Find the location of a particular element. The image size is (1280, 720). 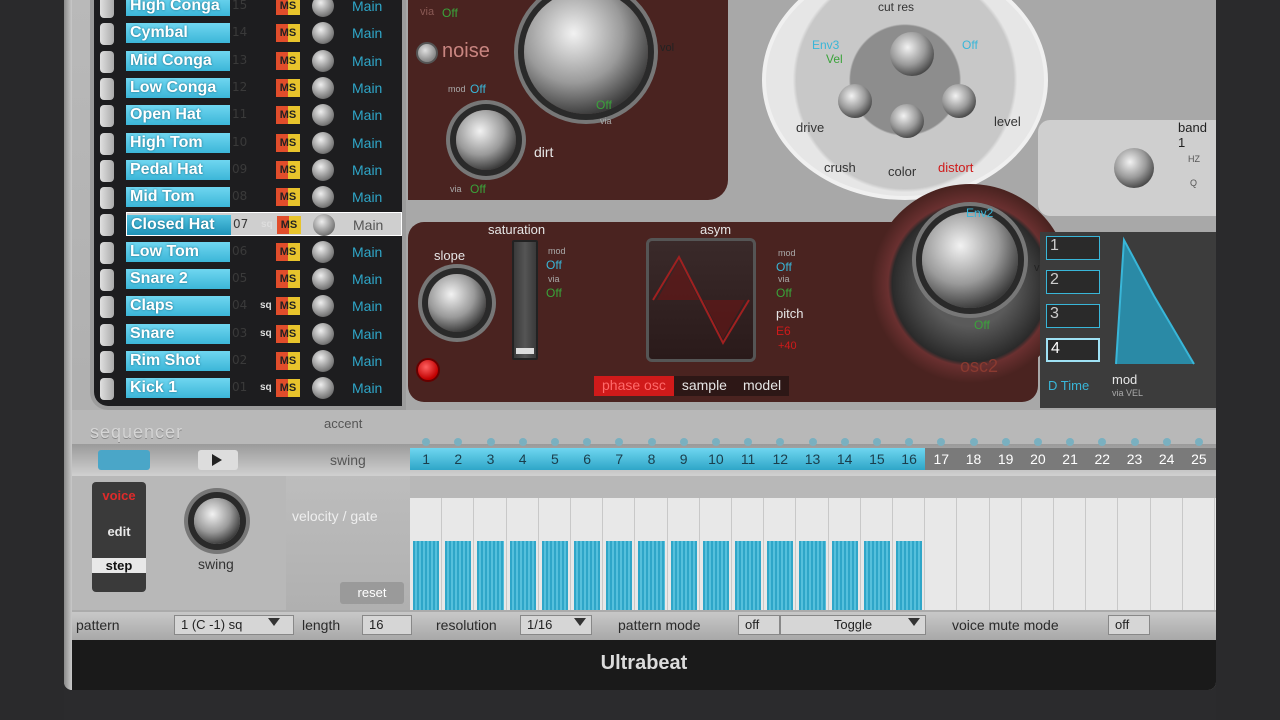

voice-row: Pedal Hat 09 MS Main is located at coordinates (264, 170).